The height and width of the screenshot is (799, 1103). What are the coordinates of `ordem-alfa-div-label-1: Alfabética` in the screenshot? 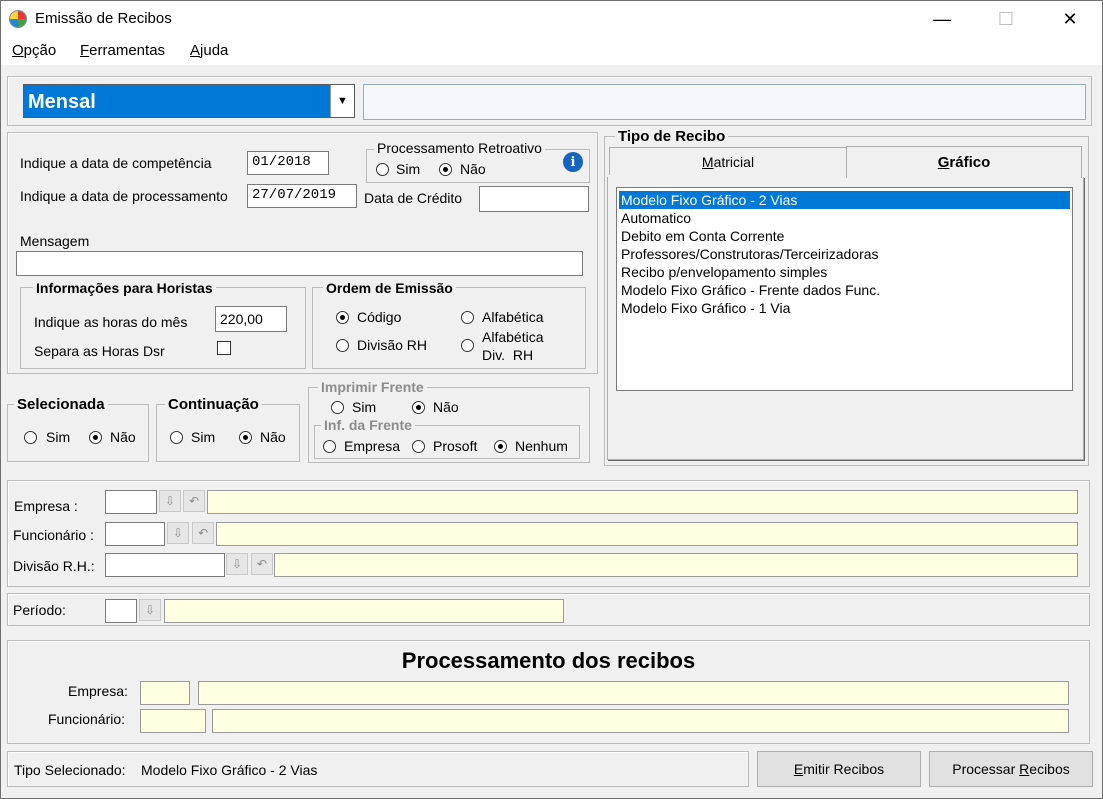 It's located at (513, 337).